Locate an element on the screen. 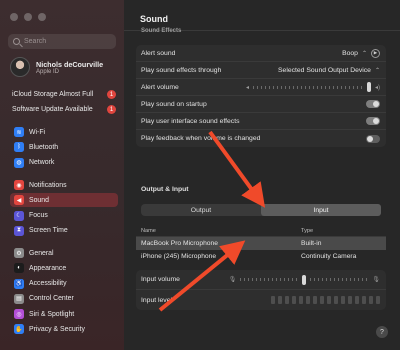 The image size is (400, 350). input-volume-row: Input volume 🎙 🎙 is located at coordinates (261, 280).